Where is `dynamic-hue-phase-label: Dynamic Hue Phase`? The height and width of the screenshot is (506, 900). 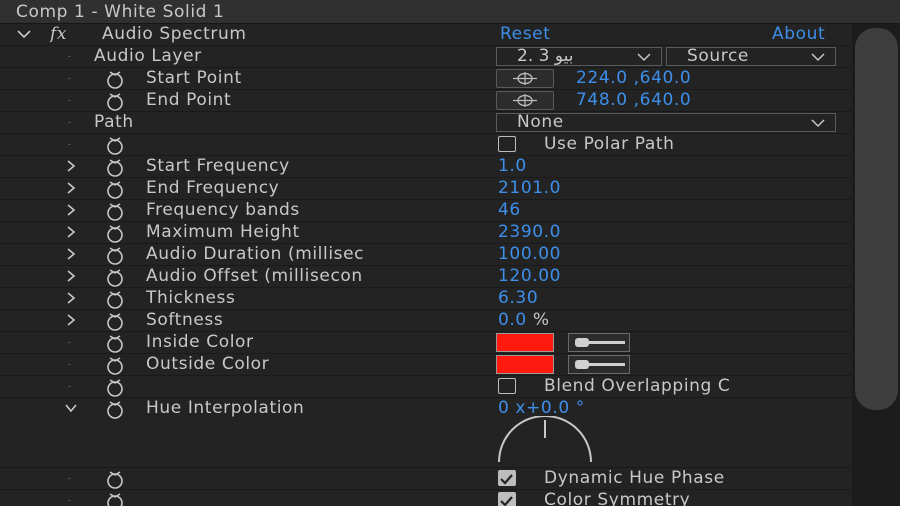
dynamic-hue-phase-label: Dynamic Hue Phase is located at coordinates (634, 478).